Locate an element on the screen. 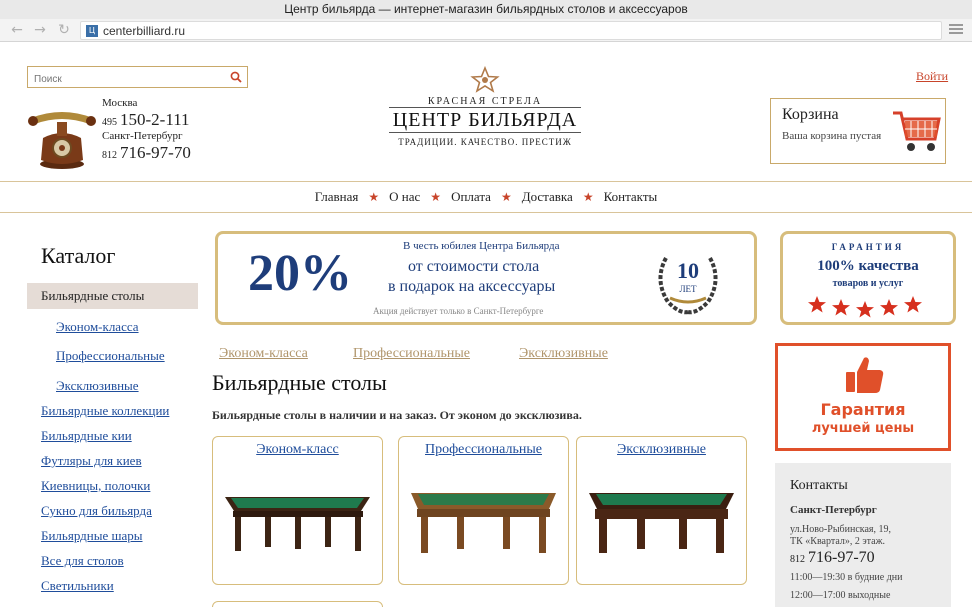 This screenshot has height=607, width=972. product-card-economy: Эконом-класс is located at coordinates (297, 510).